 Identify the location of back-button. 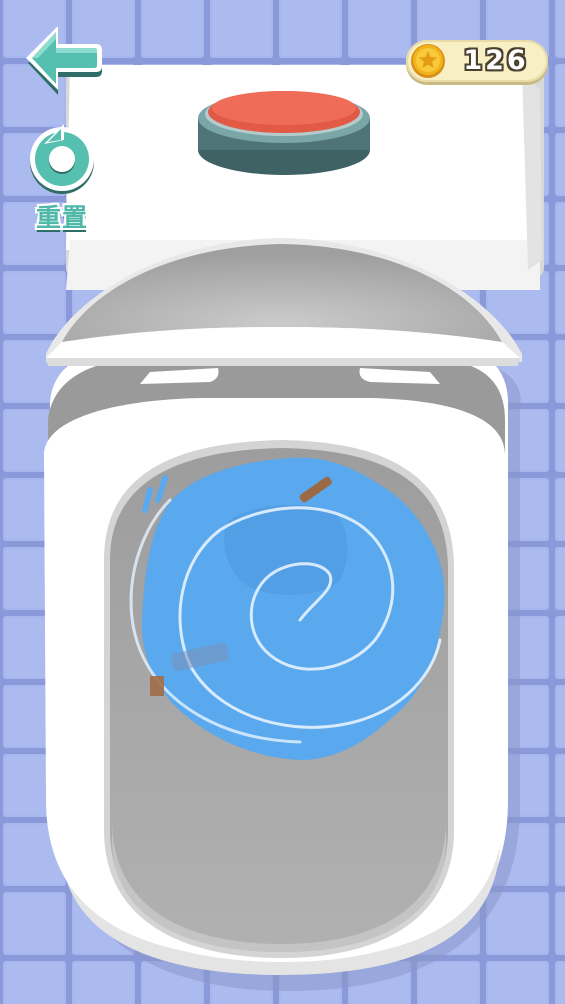
(63, 60).